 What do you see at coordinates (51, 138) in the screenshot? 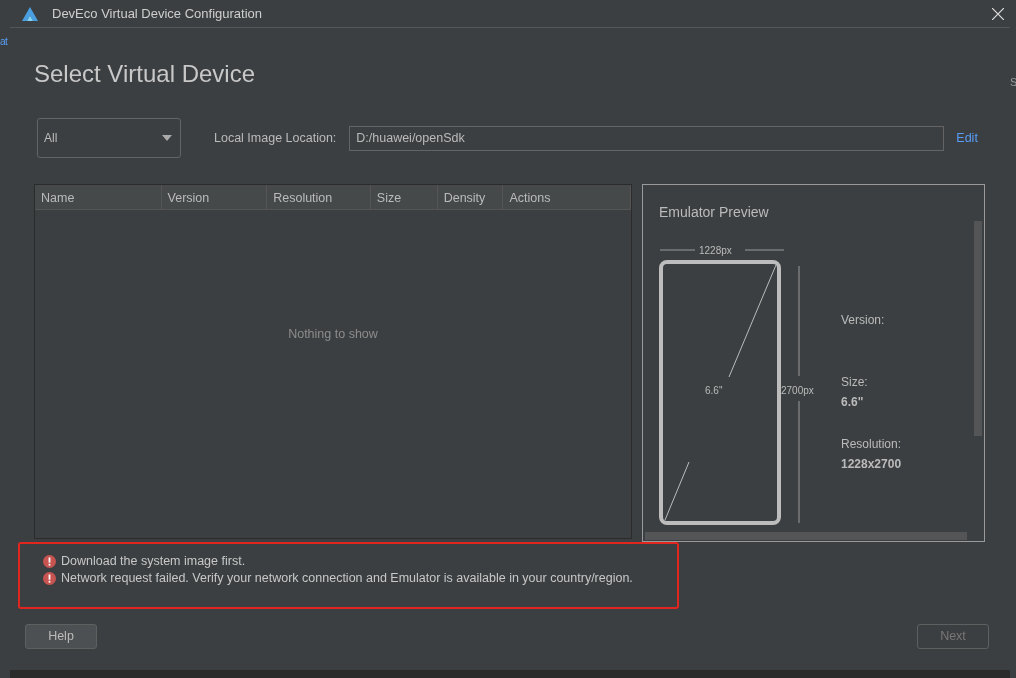
I see `dropdown-value: All` at bounding box center [51, 138].